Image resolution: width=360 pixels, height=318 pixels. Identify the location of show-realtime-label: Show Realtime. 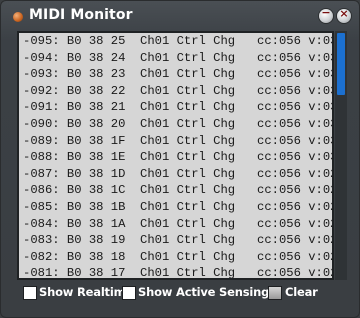
(86, 292).